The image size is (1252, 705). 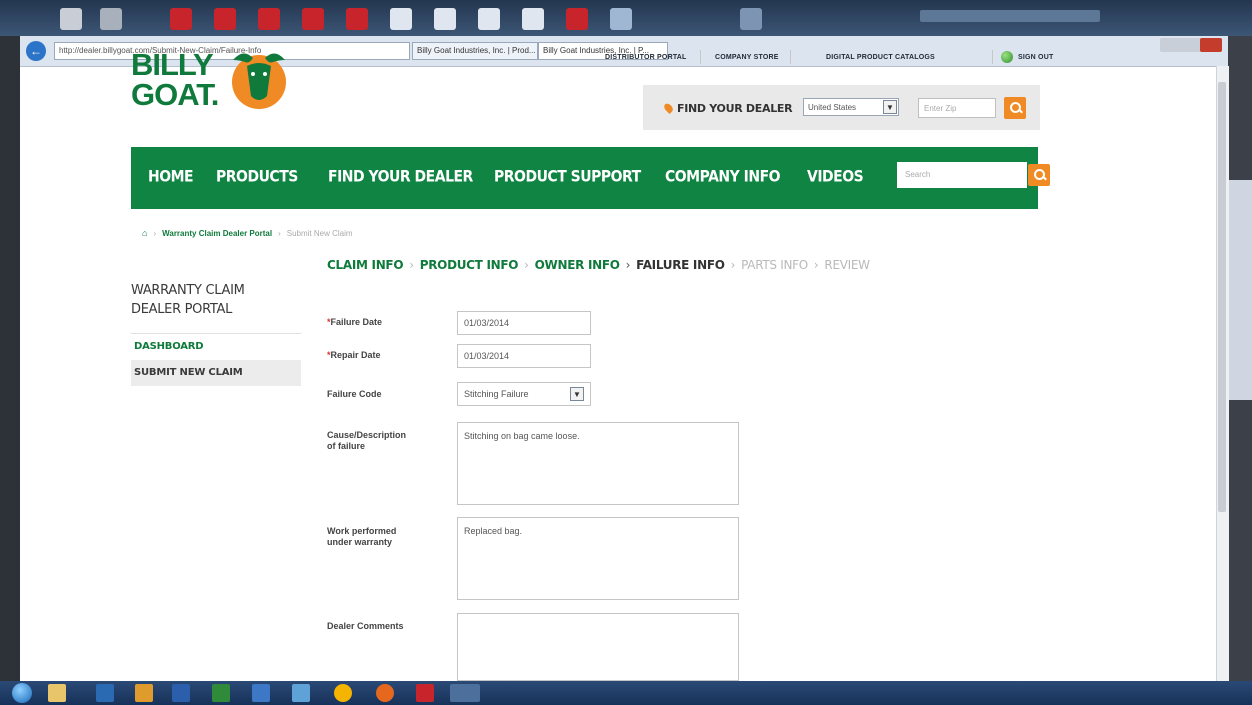 What do you see at coordinates (400, 177) in the screenshot?
I see `nav-find-your-dealer: FIND YOUR DEALER` at bounding box center [400, 177].